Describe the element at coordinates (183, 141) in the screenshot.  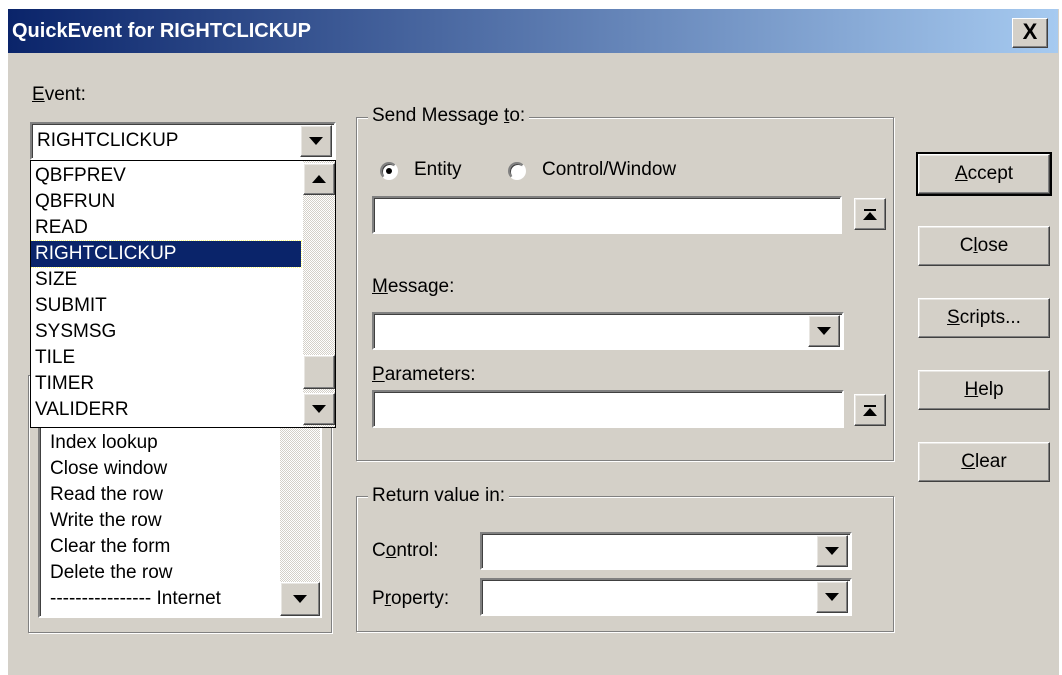
I see `event-combobox: RIGHTCLICKUP` at that location.